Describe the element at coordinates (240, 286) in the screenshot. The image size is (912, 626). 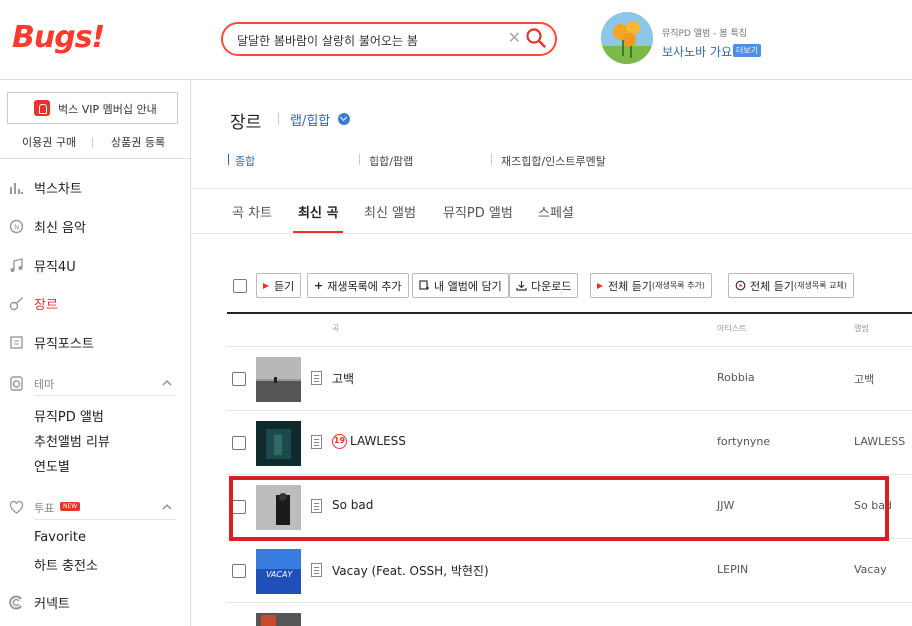
I see `select-all-checkbox` at that location.